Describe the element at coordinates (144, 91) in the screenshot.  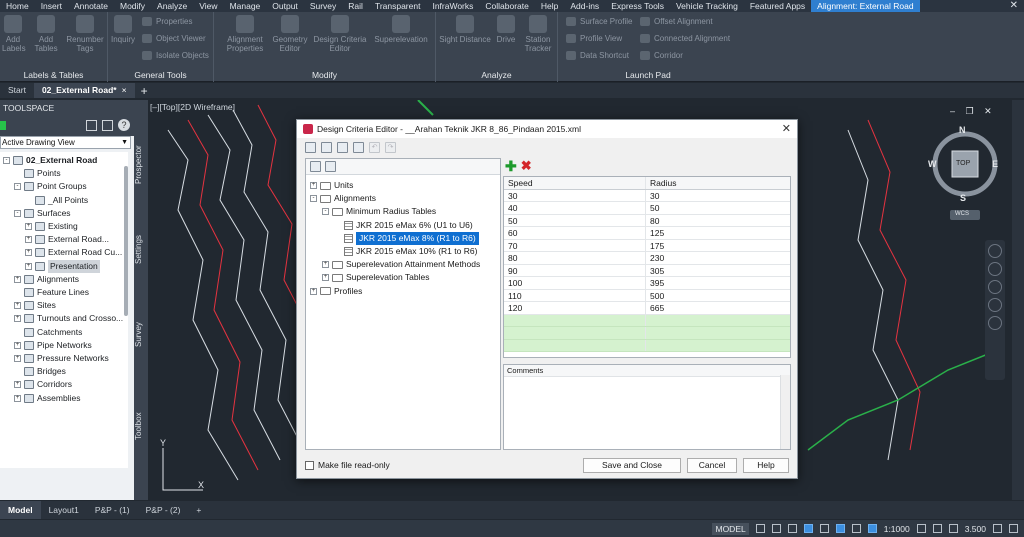
I see `new-tab-button: +` at that location.